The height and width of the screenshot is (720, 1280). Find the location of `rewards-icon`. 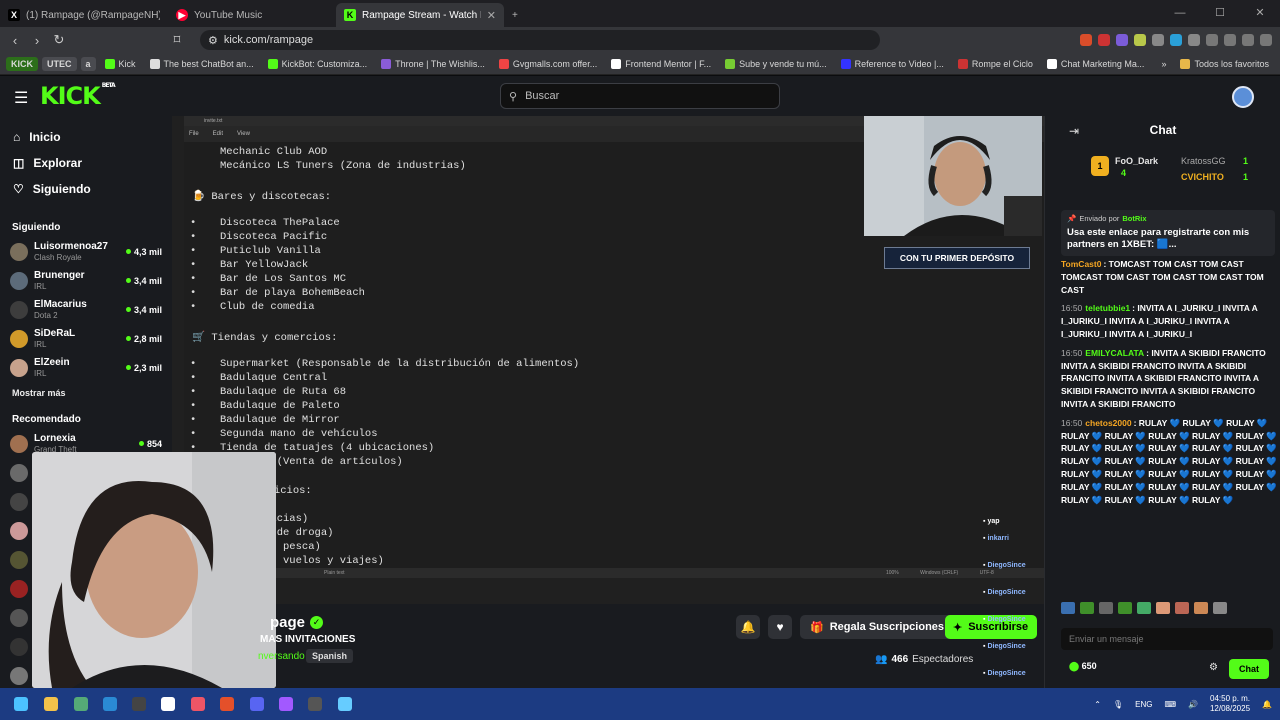

rewards-icon is located at coordinates (1104, 40).